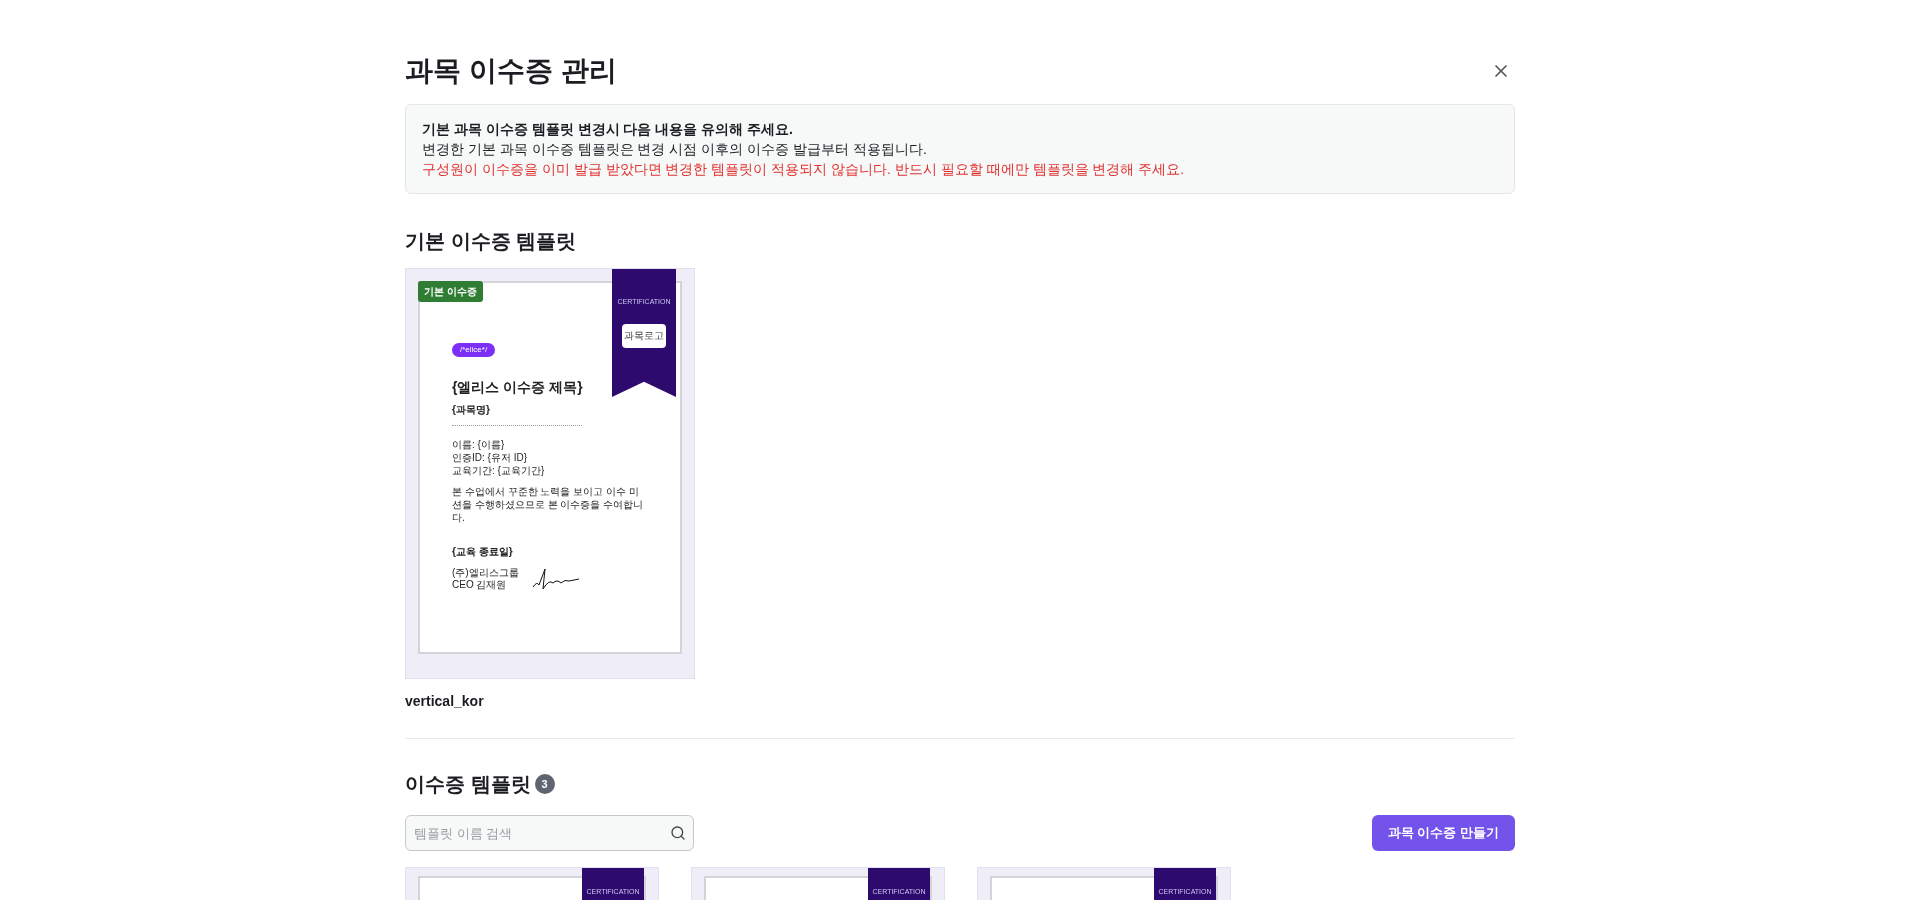  I want to click on section-heading: 기본 이수증 템플릿, so click(491, 241).